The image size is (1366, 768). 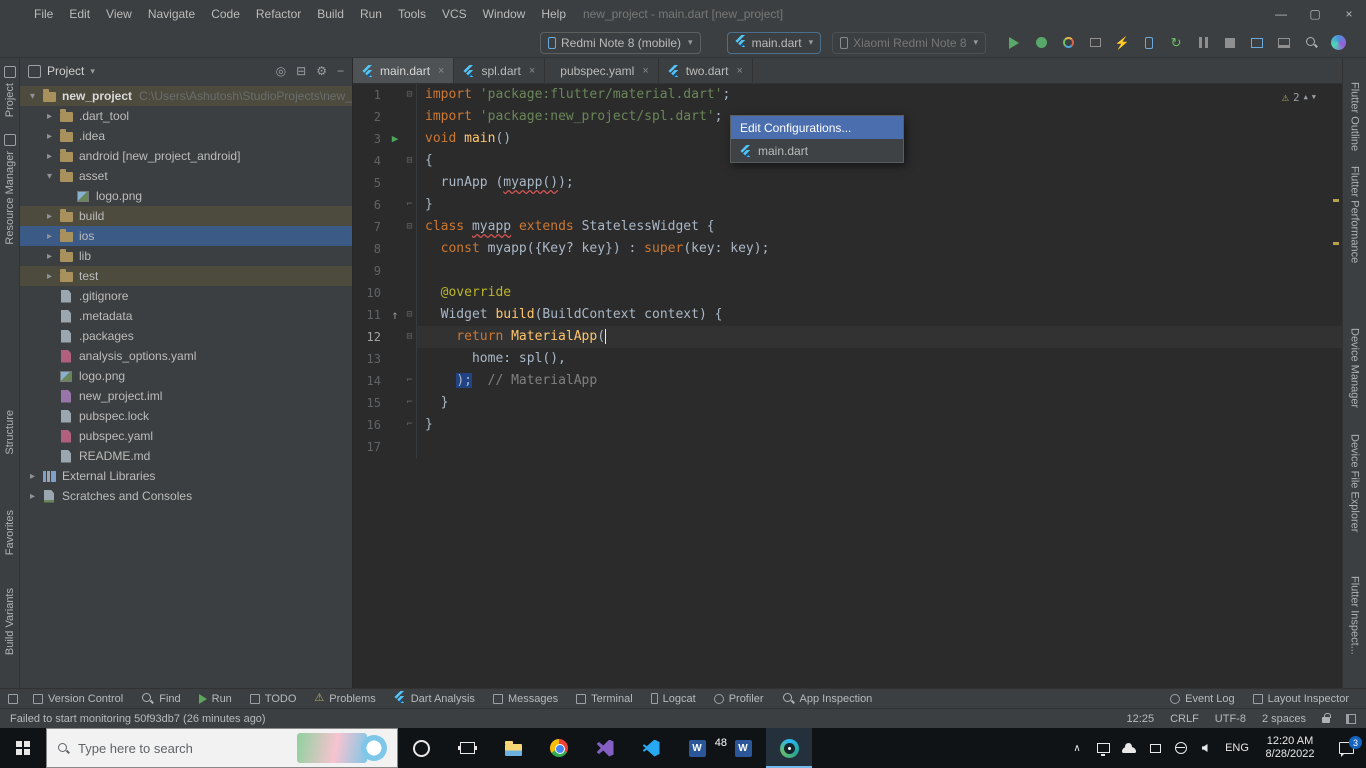 I want to click on editor-tab-pubspec-yaml: pubspec.yaml ×, so click(x=602, y=70).